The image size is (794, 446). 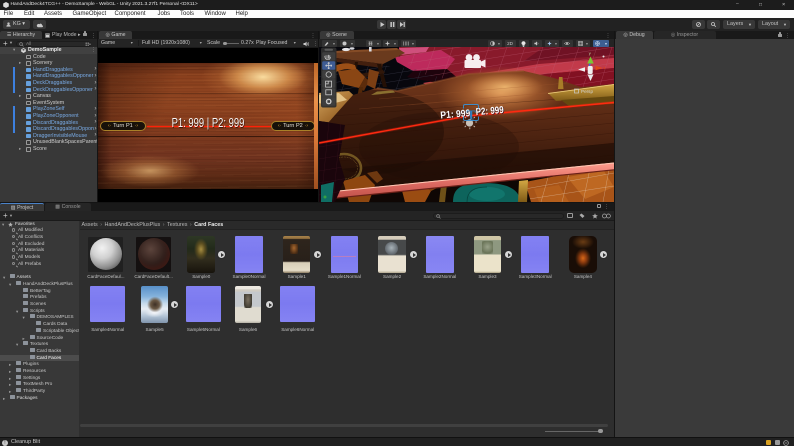 What do you see at coordinates (489, 111) in the screenshot?
I see `svg-text: P2: 999` at bounding box center [489, 111].